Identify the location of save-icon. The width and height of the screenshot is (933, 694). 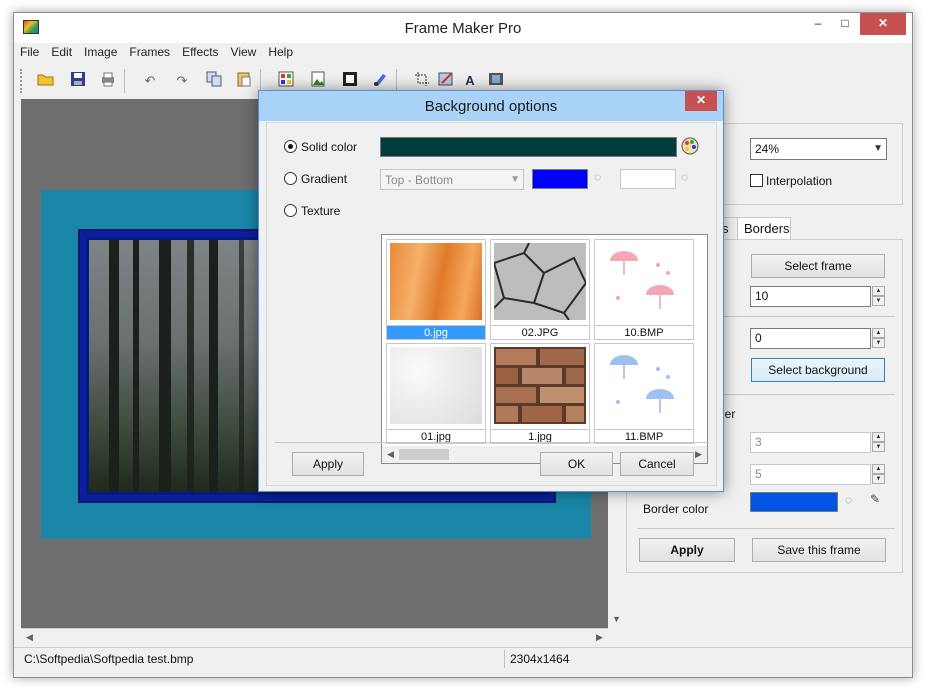
(78, 81).